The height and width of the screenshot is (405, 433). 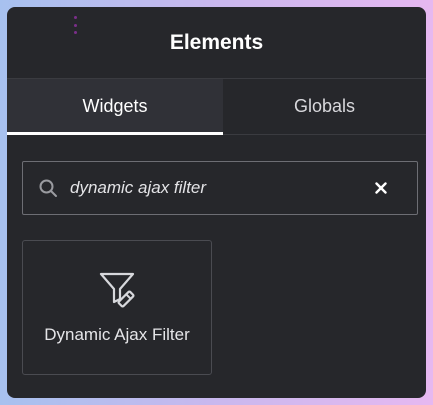 What do you see at coordinates (117, 334) in the screenshot?
I see `widget-label: Dynamic Ajax Filter` at bounding box center [117, 334].